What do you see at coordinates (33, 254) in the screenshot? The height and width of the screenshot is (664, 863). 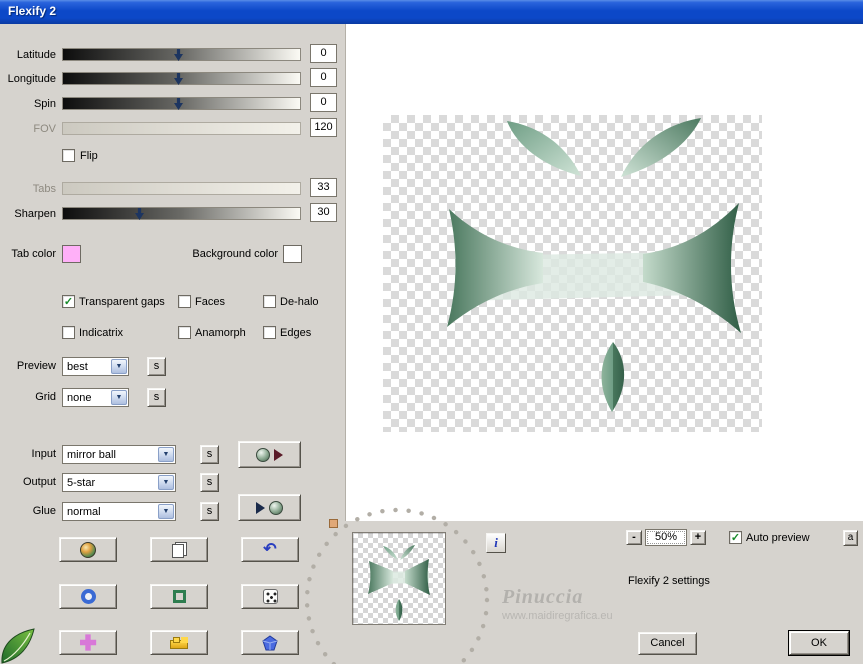 I see `tab-color-label: Tab color` at bounding box center [33, 254].